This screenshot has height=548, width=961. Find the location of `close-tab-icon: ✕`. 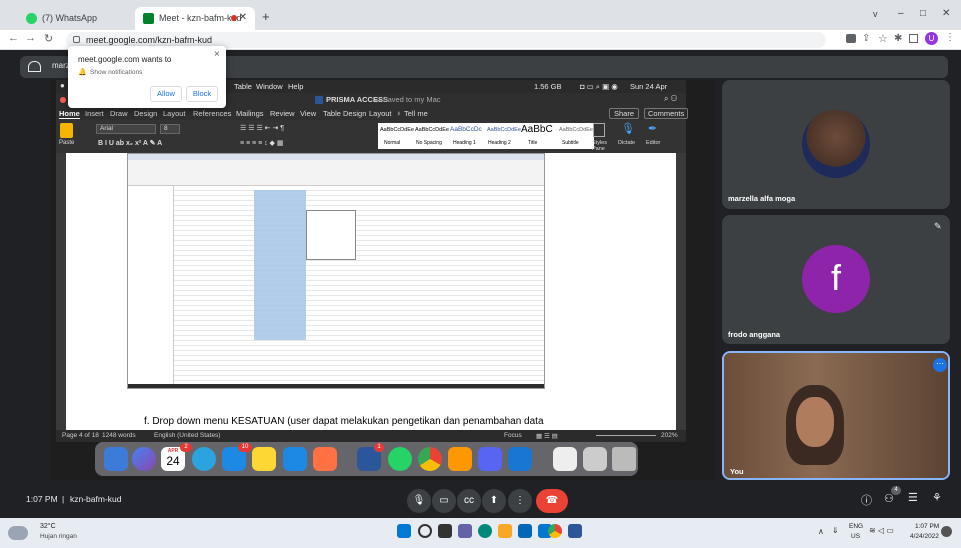

close-tab-icon: ✕ is located at coordinates (243, 17).